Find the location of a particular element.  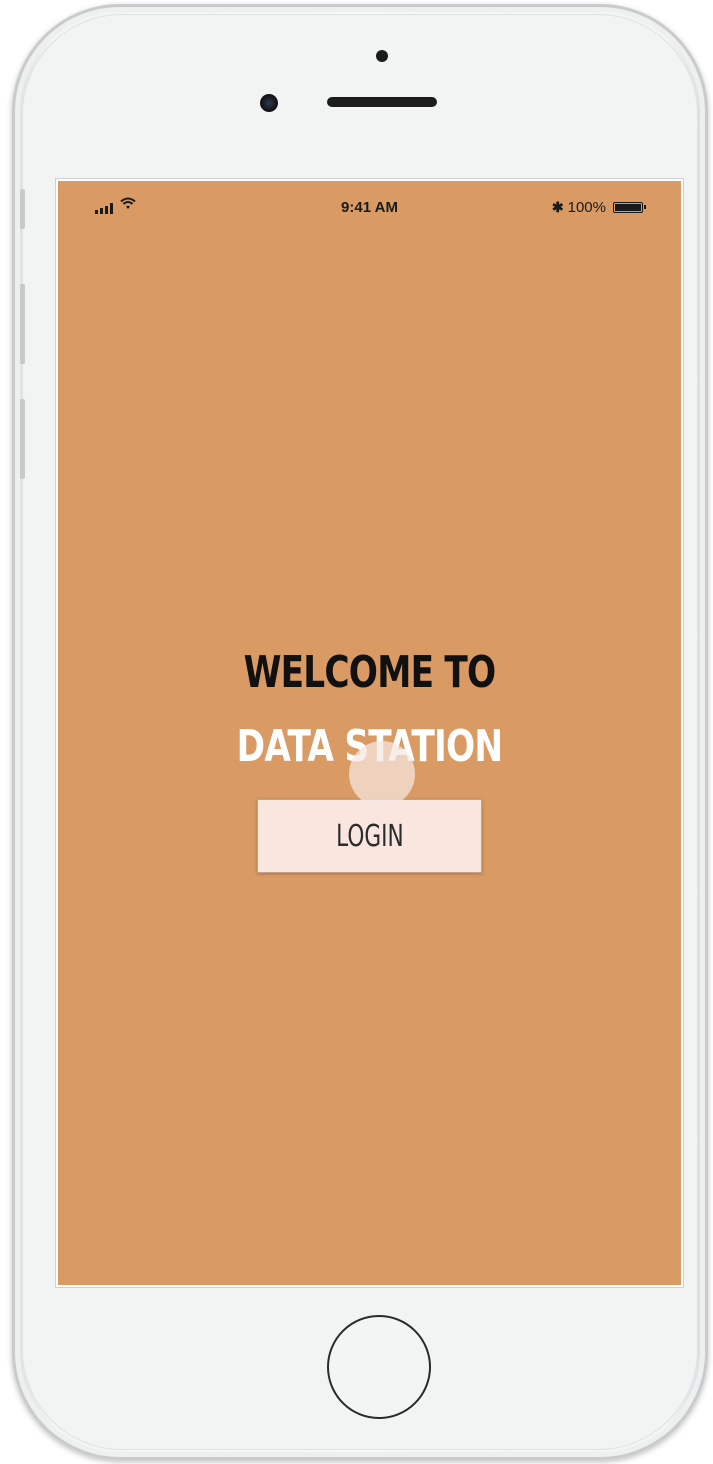

earpiece-speaker is located at coordinates (382, 102).